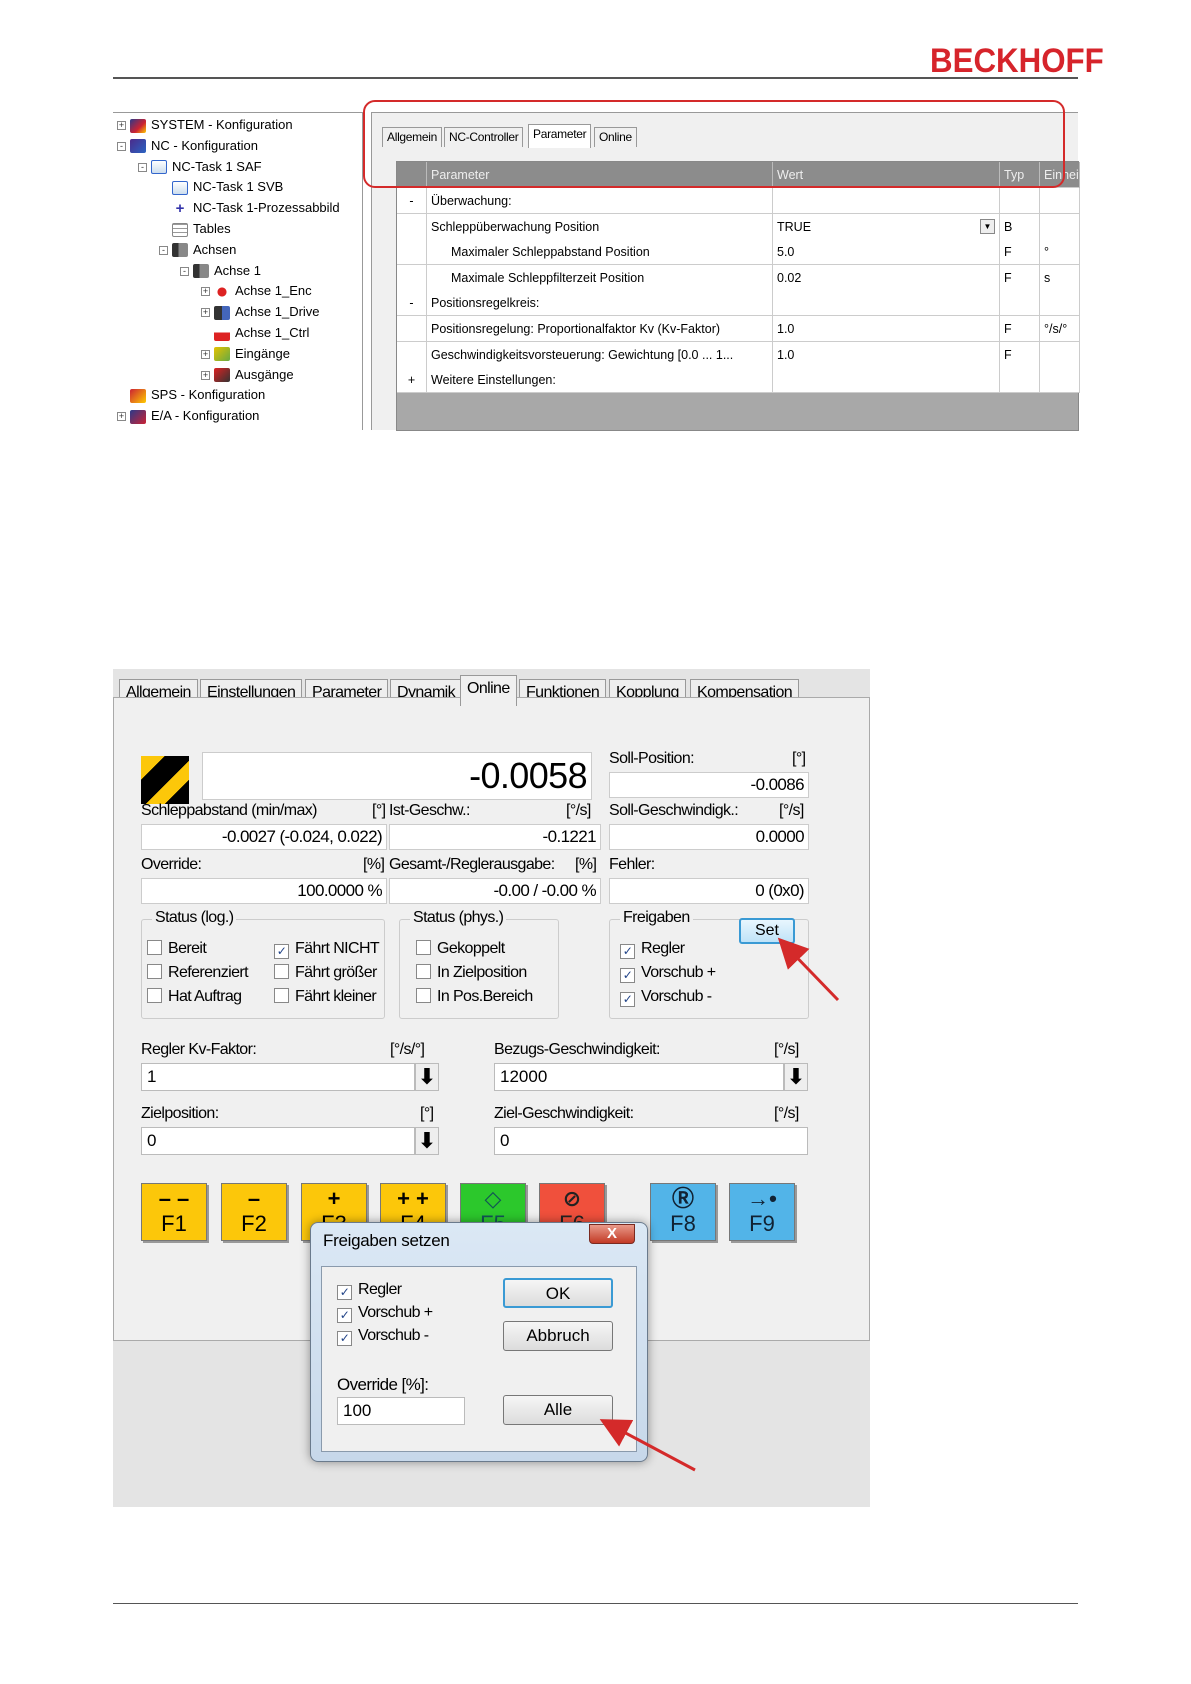  Describe the element at coordinates (647, 1445) in the screenshot. I see `alle-annotation-arrow` at that location.